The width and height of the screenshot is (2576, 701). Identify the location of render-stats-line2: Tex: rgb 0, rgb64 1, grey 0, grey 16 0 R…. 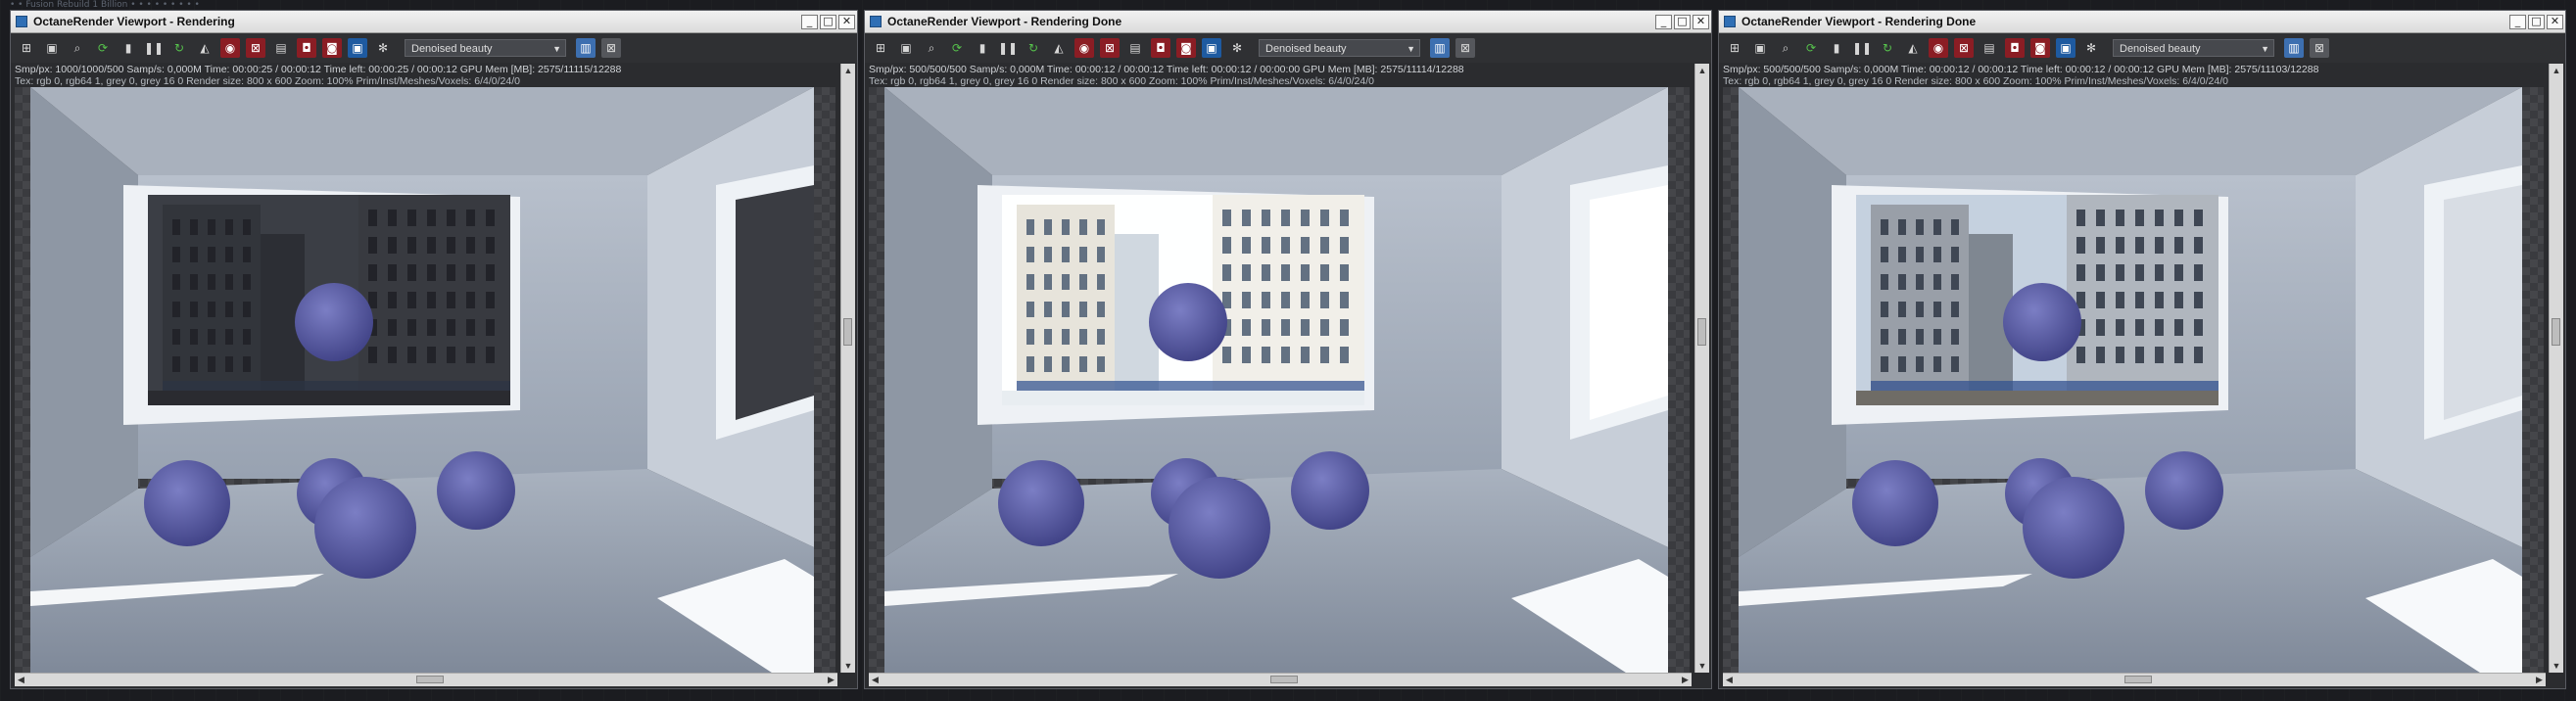
(1122, 81).